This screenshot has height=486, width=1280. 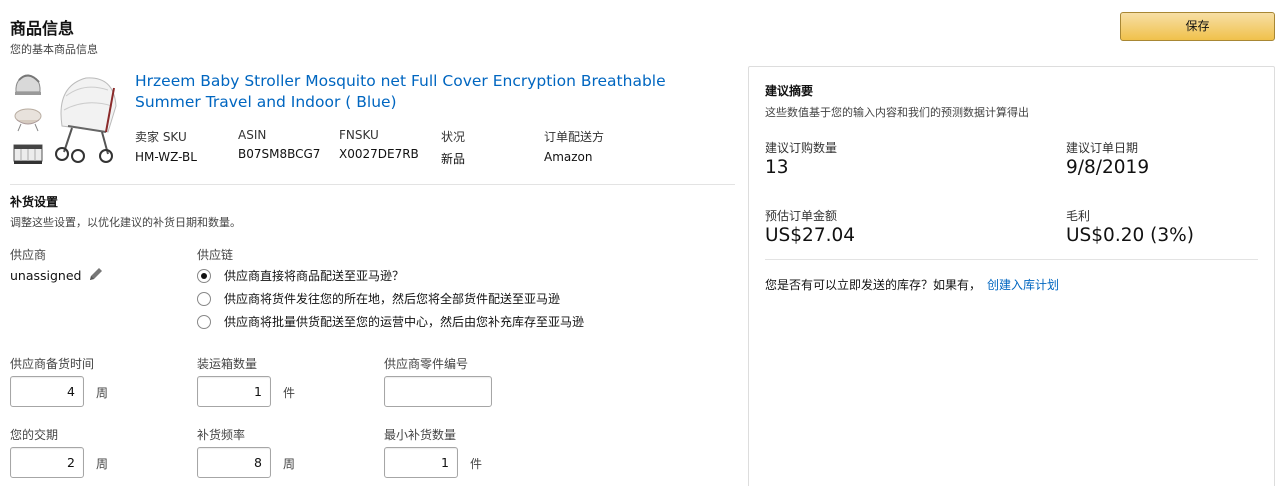 I want to click on meta-sku-label: 卖家 SKU, so click(x=161, y=137).